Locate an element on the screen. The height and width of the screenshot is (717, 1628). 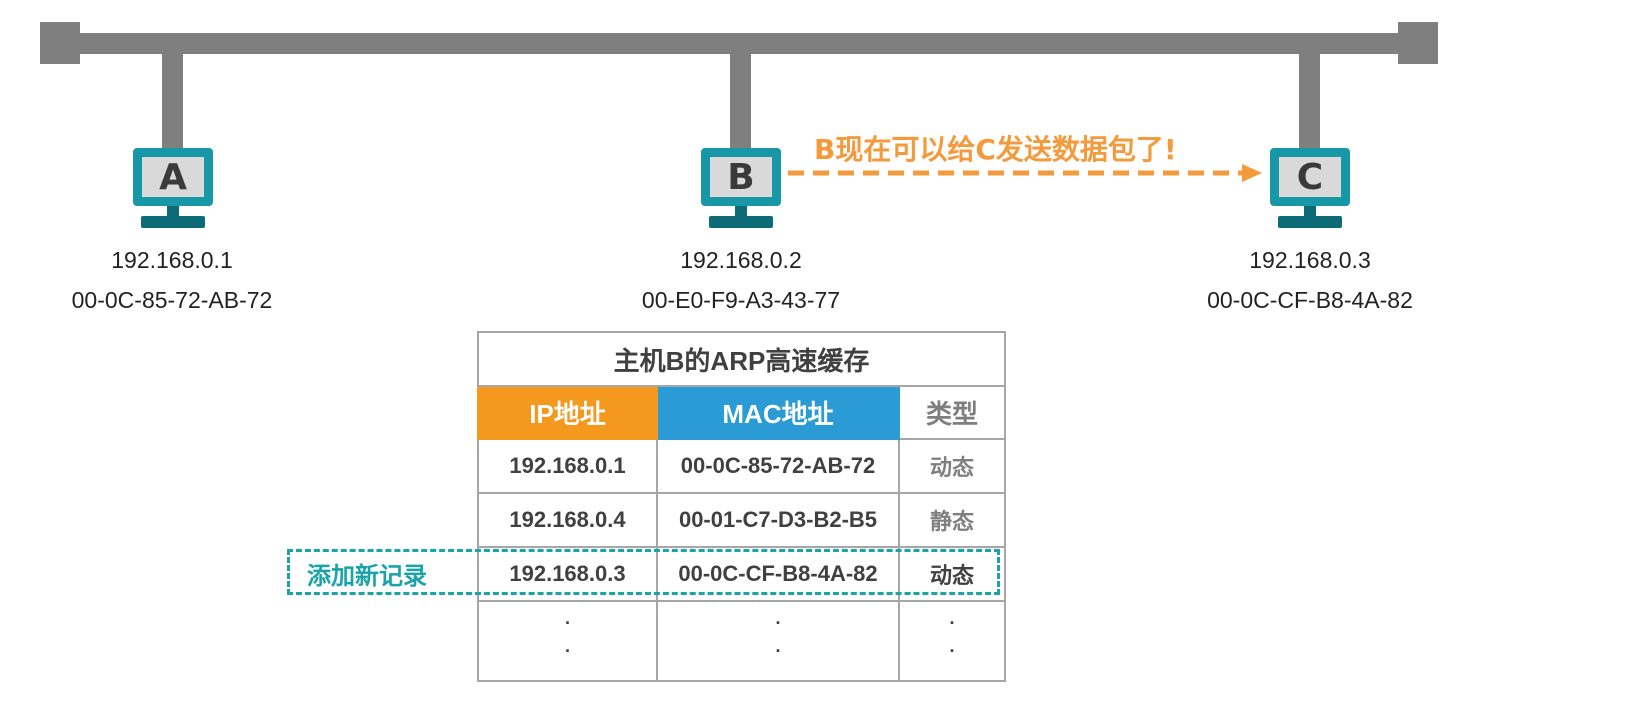
table-row-ellipsis: . . . . . . is located at coordinates (741, 641).